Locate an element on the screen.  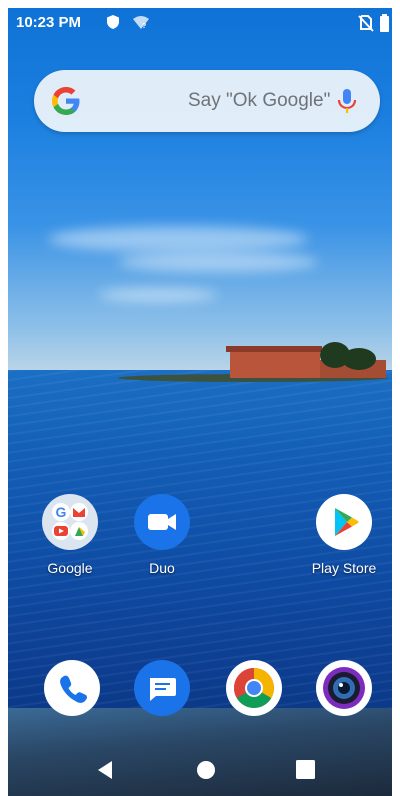
phone-icon is located at coordinates (72, 688).